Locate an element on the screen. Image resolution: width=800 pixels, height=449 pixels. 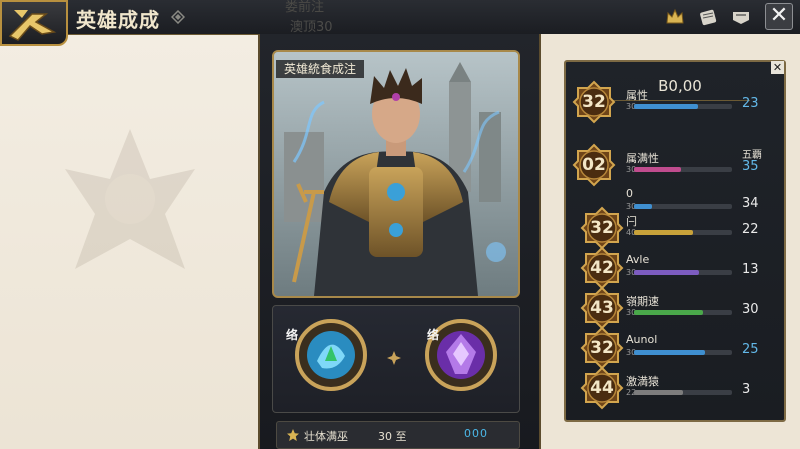
banner-icon is located at coordinates (741, 17).